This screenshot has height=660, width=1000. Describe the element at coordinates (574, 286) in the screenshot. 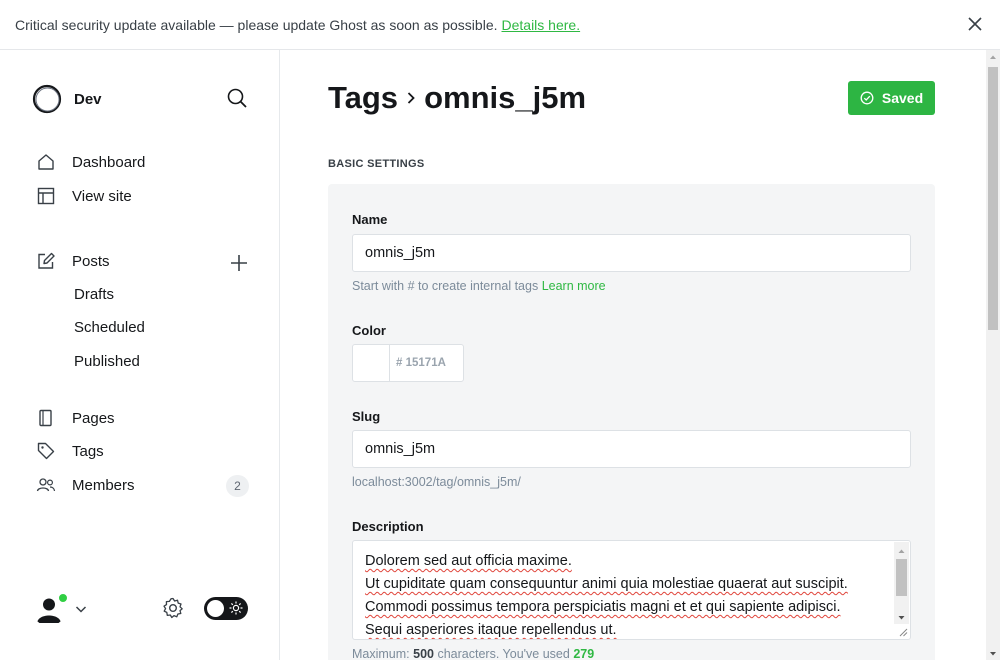

I see `learn-more-link: Learn more` at that location.